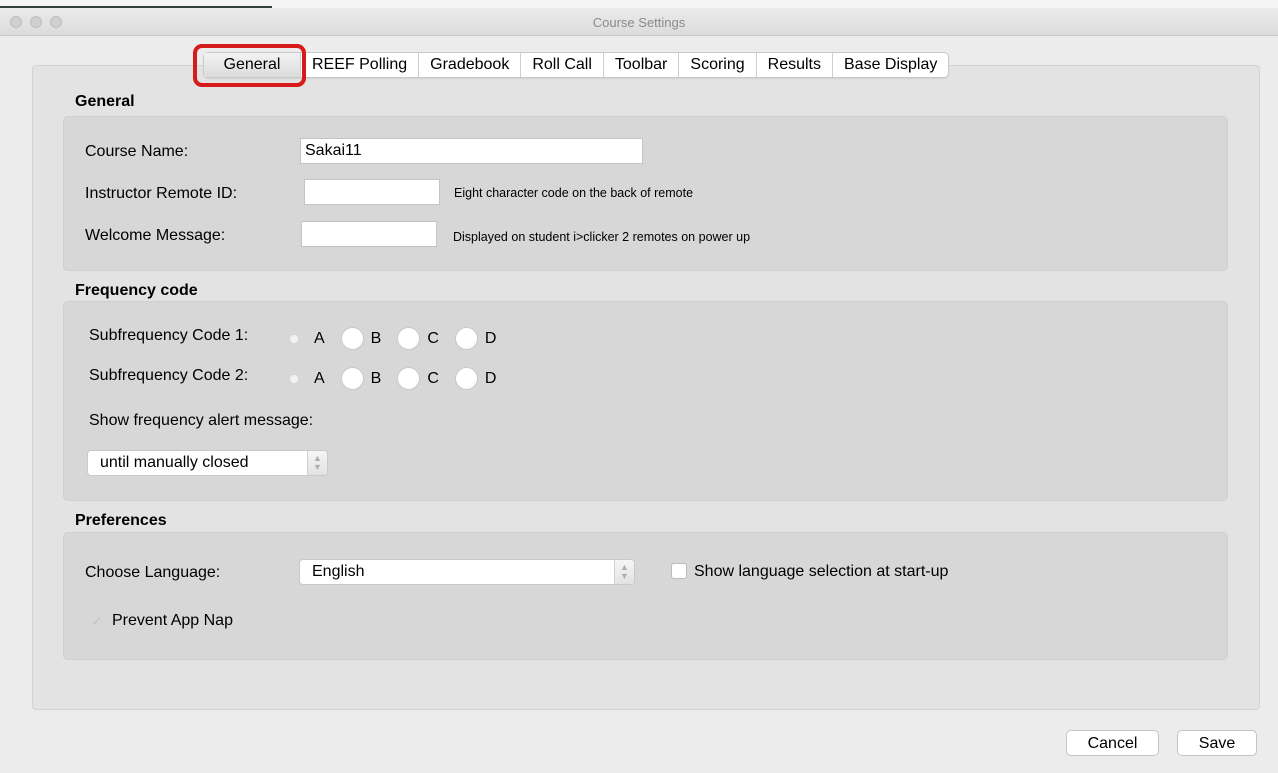  I want to click on title-bar: Course Settings, so click(639, 22).